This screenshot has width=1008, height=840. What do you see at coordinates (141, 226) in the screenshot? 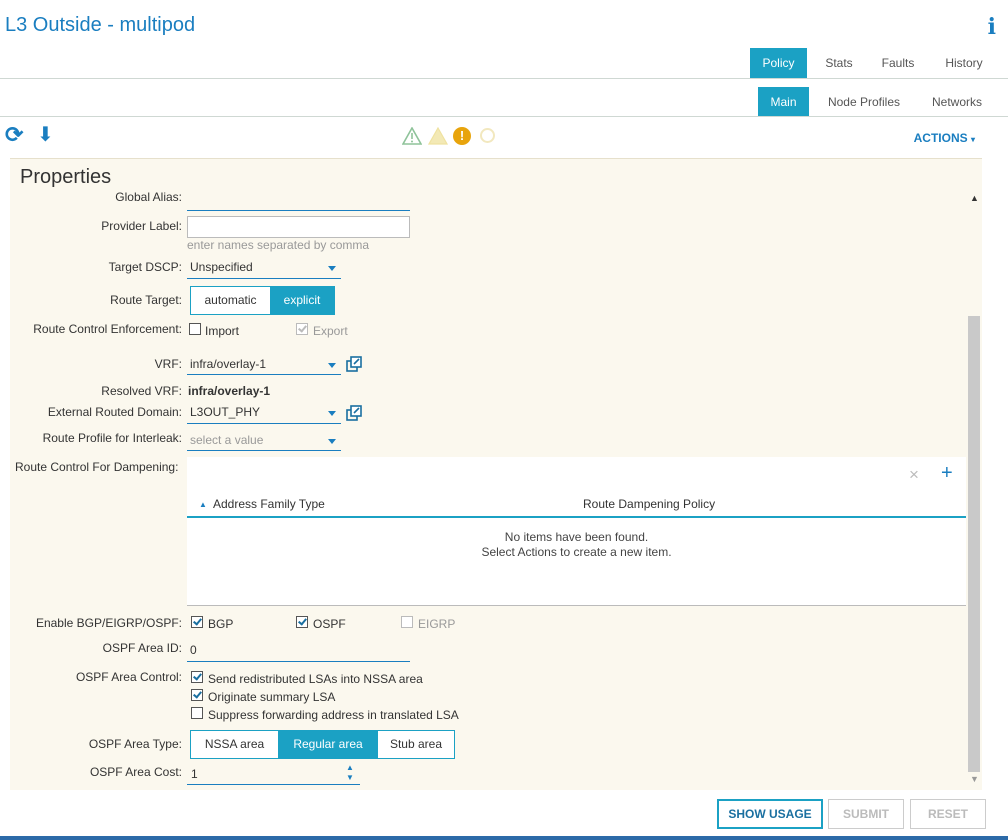
I see `provider-label-label: Provider Label:` at bounding box center [141, 226].